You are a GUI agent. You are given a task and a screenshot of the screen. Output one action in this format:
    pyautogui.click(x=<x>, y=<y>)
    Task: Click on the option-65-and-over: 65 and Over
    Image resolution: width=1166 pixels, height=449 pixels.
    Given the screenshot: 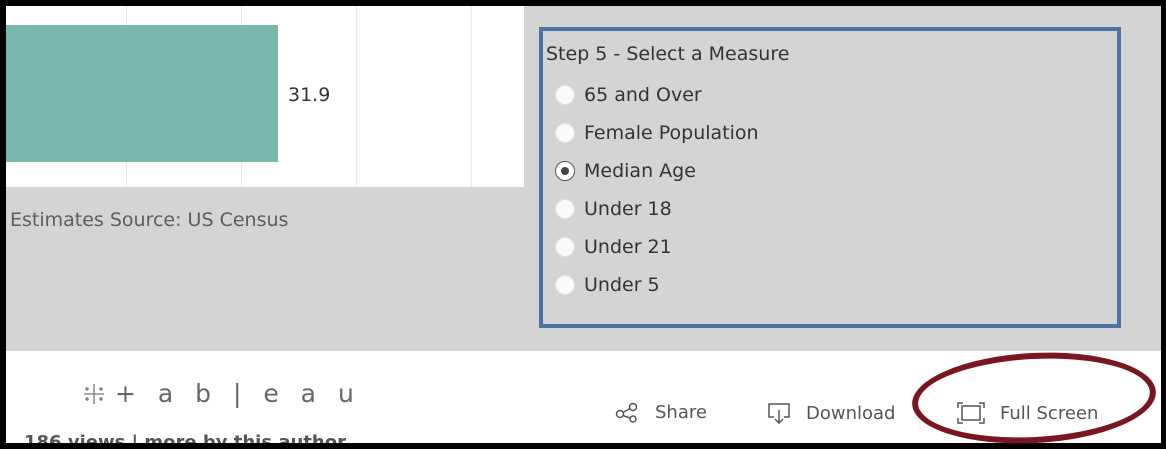 What is the action you would take?
    pyautogui.click(x=657, y=95)
    